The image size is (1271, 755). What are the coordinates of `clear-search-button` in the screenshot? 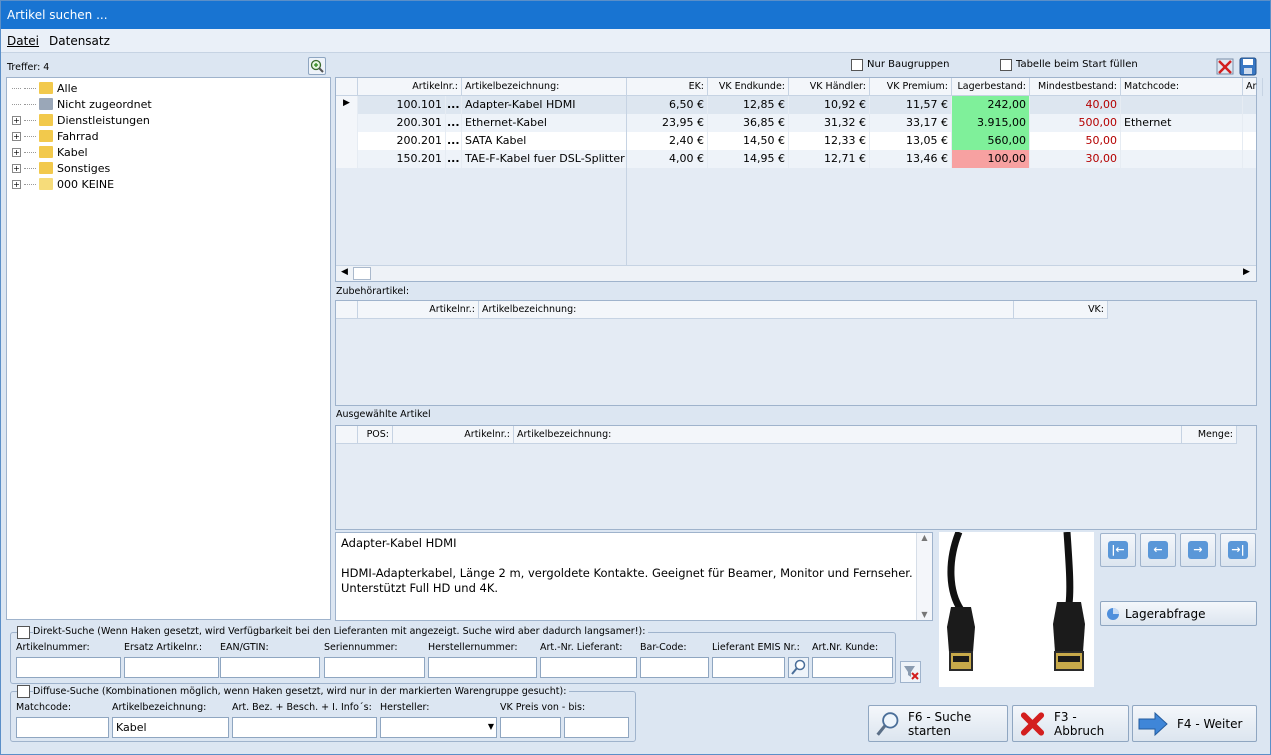 It's located at (910, 672).